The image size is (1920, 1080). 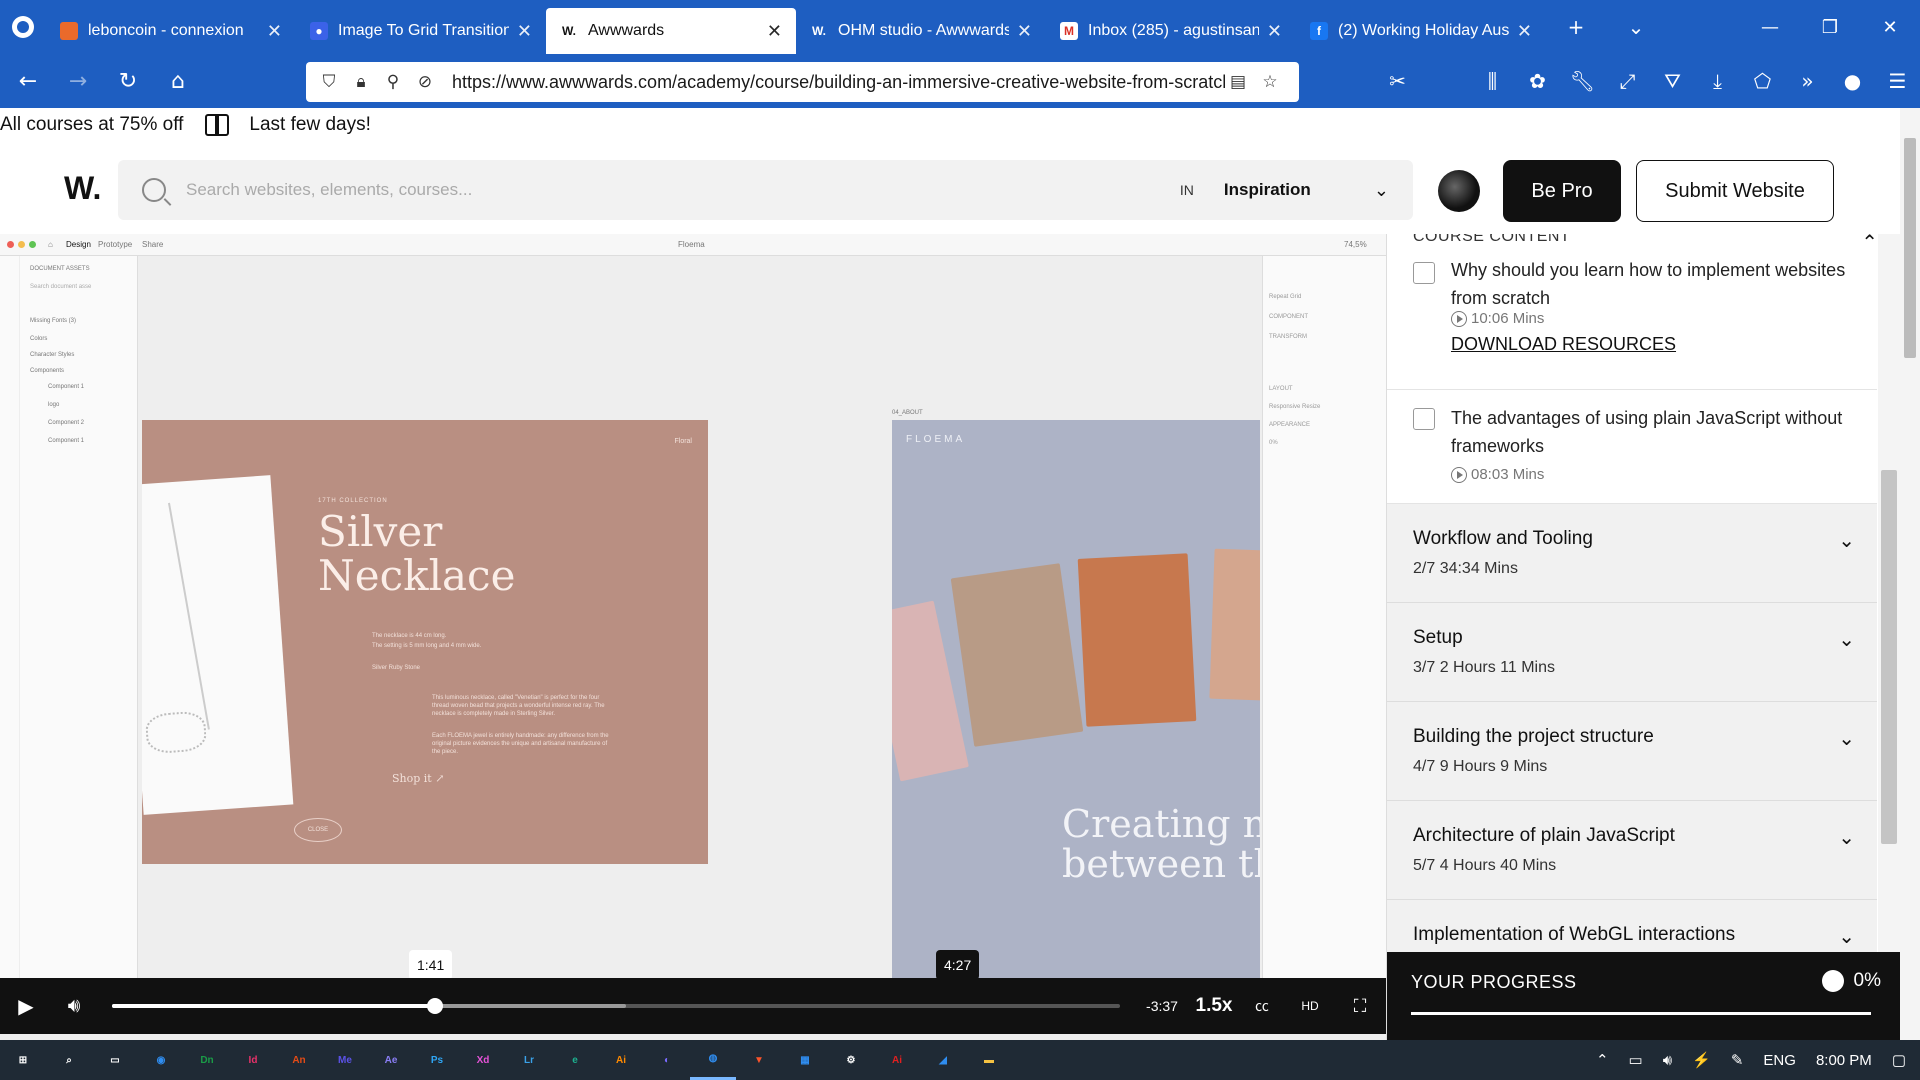 I want to click on browser-tab: f (2) Working Holiday Austral ✕, so click(x=1421, y=31).